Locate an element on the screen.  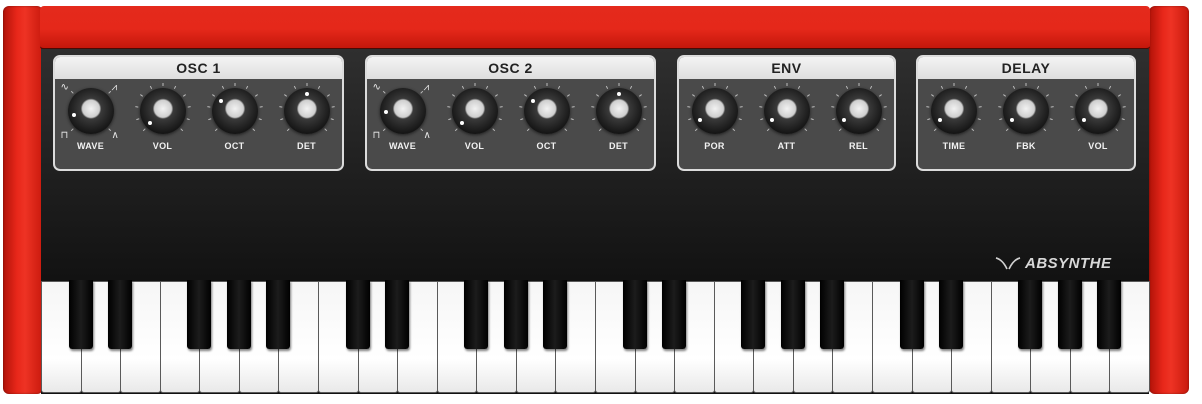
module-delay: DELAY TIME FBK VOL is located at coordinates (1026, 113).